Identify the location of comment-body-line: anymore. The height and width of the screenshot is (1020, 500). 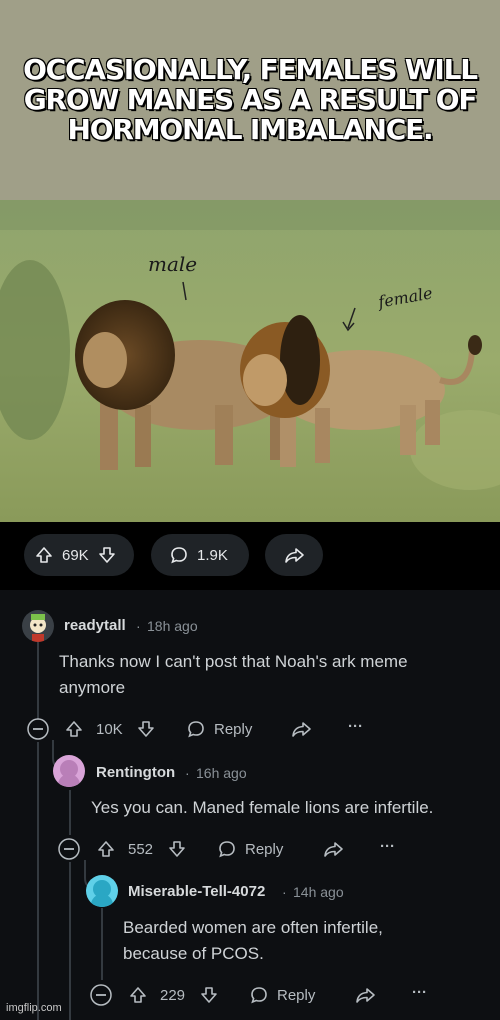
(92, 687).